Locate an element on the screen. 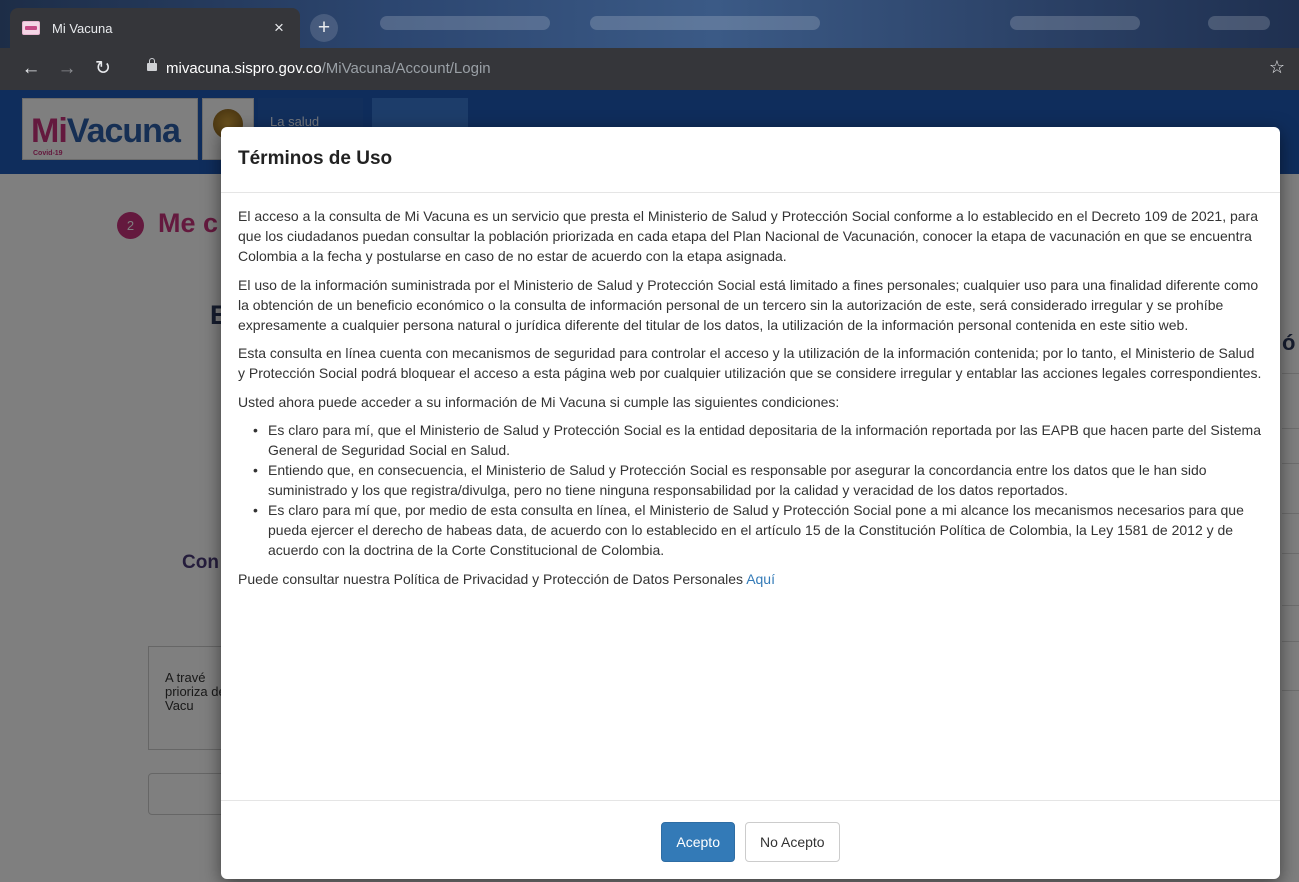 The image size is (1299, 882). back-arrow-icon: ← is located at coordinates (31, 69).